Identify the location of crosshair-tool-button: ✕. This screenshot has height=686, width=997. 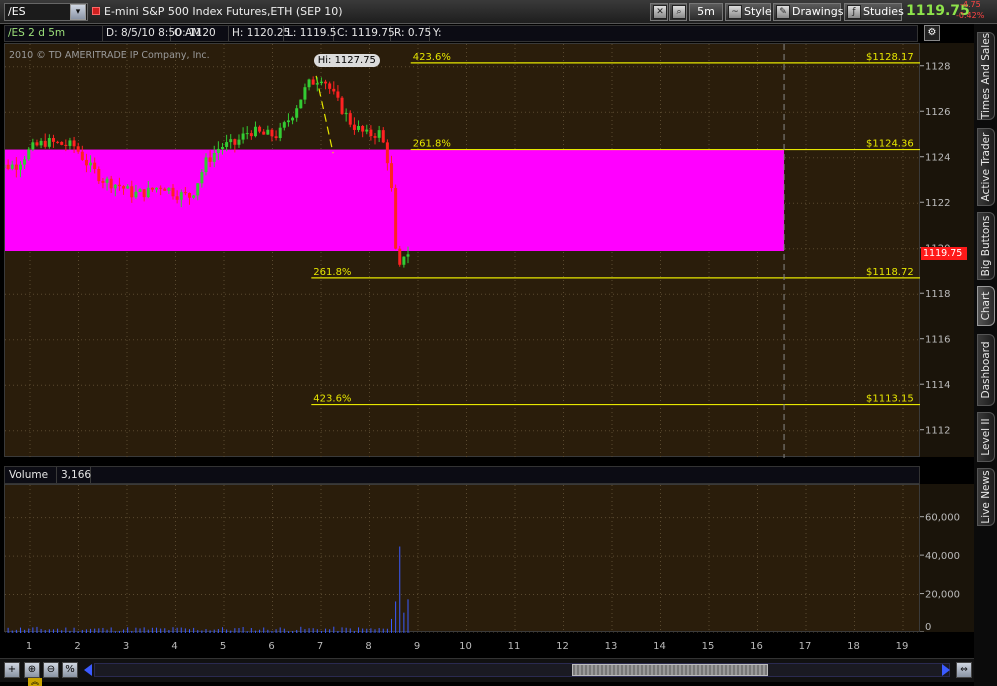
(659, 12).